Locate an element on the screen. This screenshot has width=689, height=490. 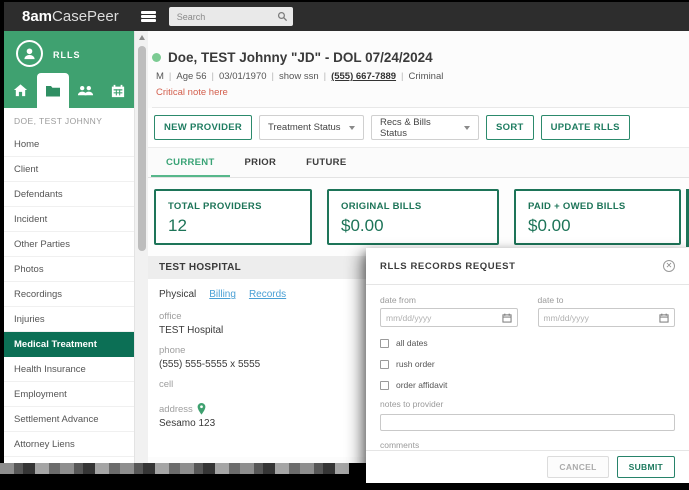
total-providers-card: TOTAL PROVIDERS 12 is located at coordinates (233, 217).